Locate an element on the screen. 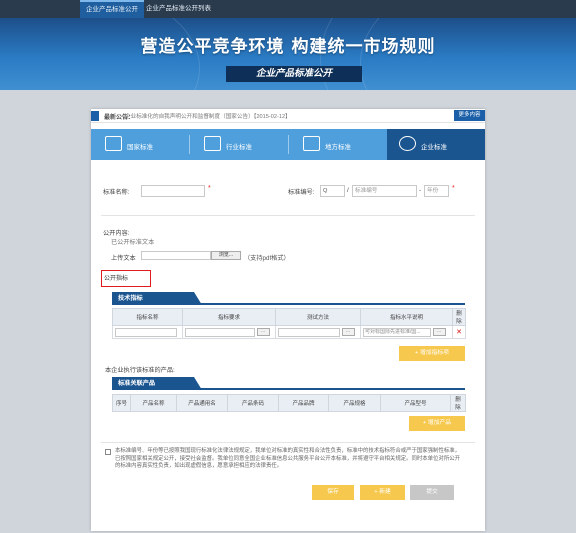  tab-industry-standard: 行业标准 is located at coordinates (239, 144).